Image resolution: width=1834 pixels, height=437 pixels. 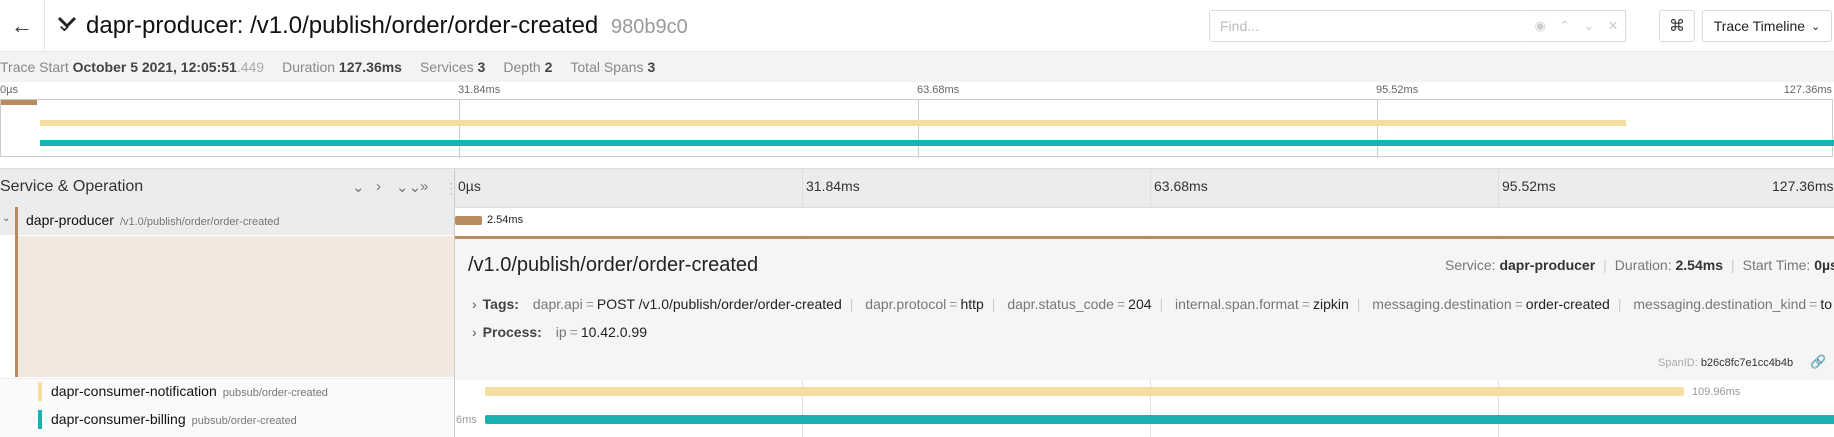 I want to click on timeline-tick: 0µs, so click(x=469, y=186).